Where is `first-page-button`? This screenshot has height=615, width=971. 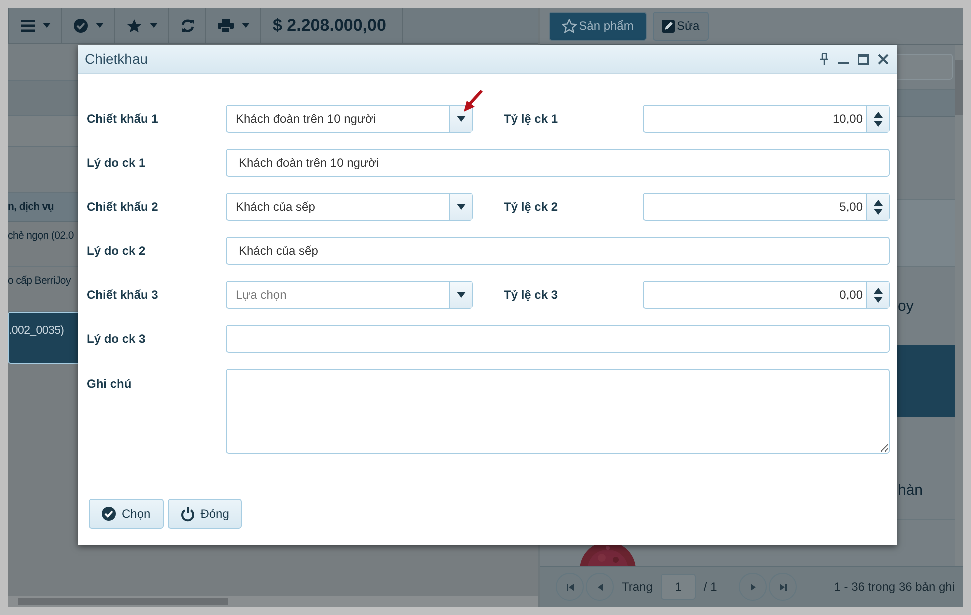 first-page-button is located at coordinates (570, 587).